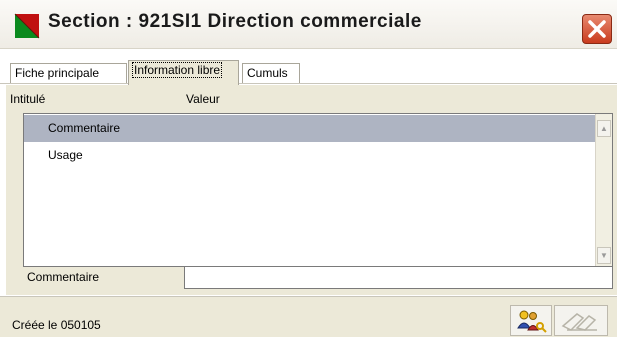  Describe the element at coordinates (603, 190) in the screenshot. I see `vertical-scrollbar: ▲ ▼` at that location.